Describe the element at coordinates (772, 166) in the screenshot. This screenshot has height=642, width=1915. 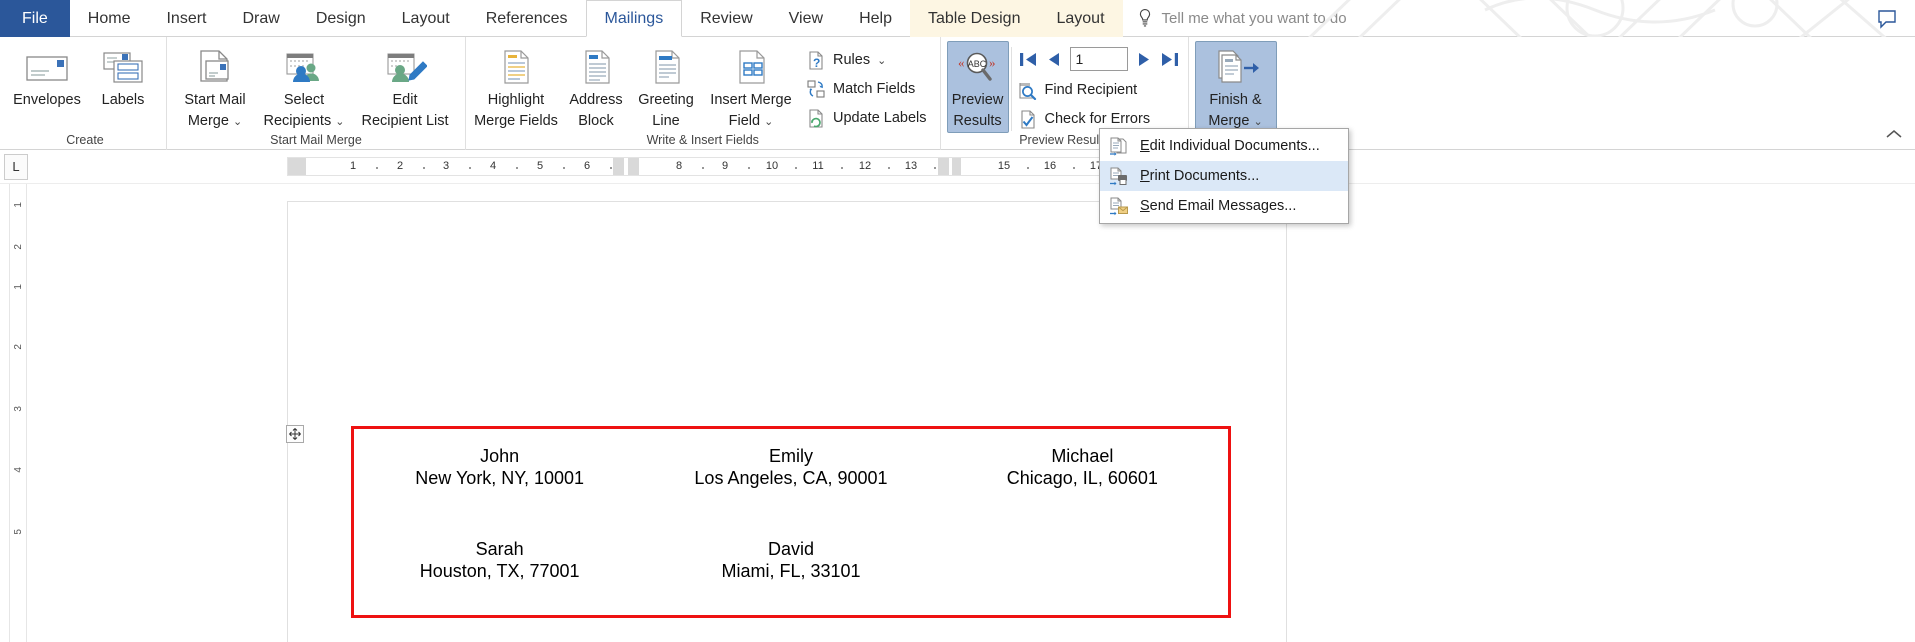
I see `ruler-tick-label: 10` at that location.